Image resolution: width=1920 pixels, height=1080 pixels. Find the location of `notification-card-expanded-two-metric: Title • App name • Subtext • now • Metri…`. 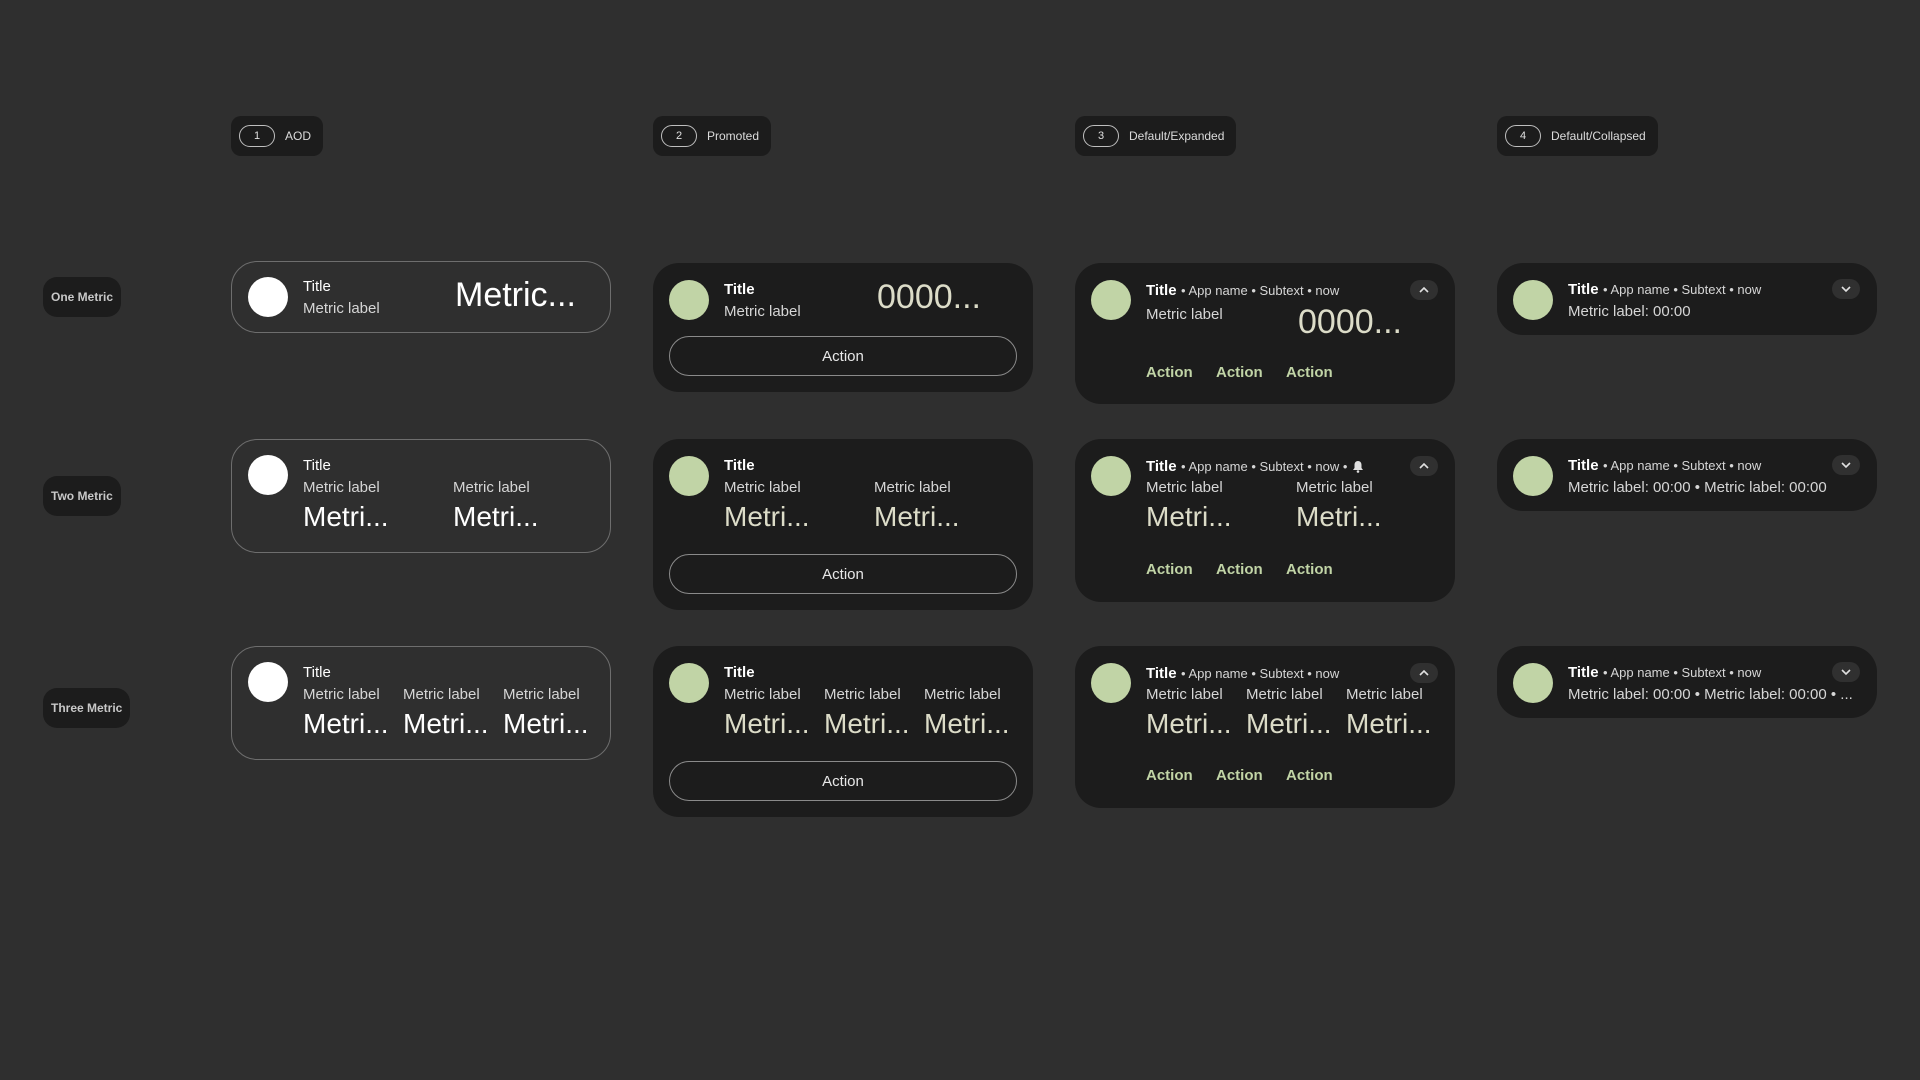

notification-card-expanded-two-metric: Title • App name • Subtext • now • Metri… is located at coordinates (1265, 520).